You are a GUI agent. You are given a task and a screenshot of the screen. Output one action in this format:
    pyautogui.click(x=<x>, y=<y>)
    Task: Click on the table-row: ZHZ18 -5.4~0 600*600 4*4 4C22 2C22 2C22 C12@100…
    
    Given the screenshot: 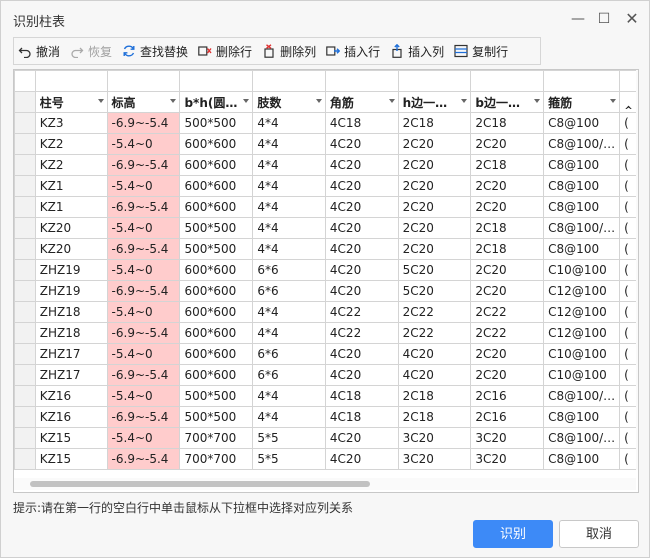 What is the action you would take?
    pyautogui.click(x=326, y=312)
    